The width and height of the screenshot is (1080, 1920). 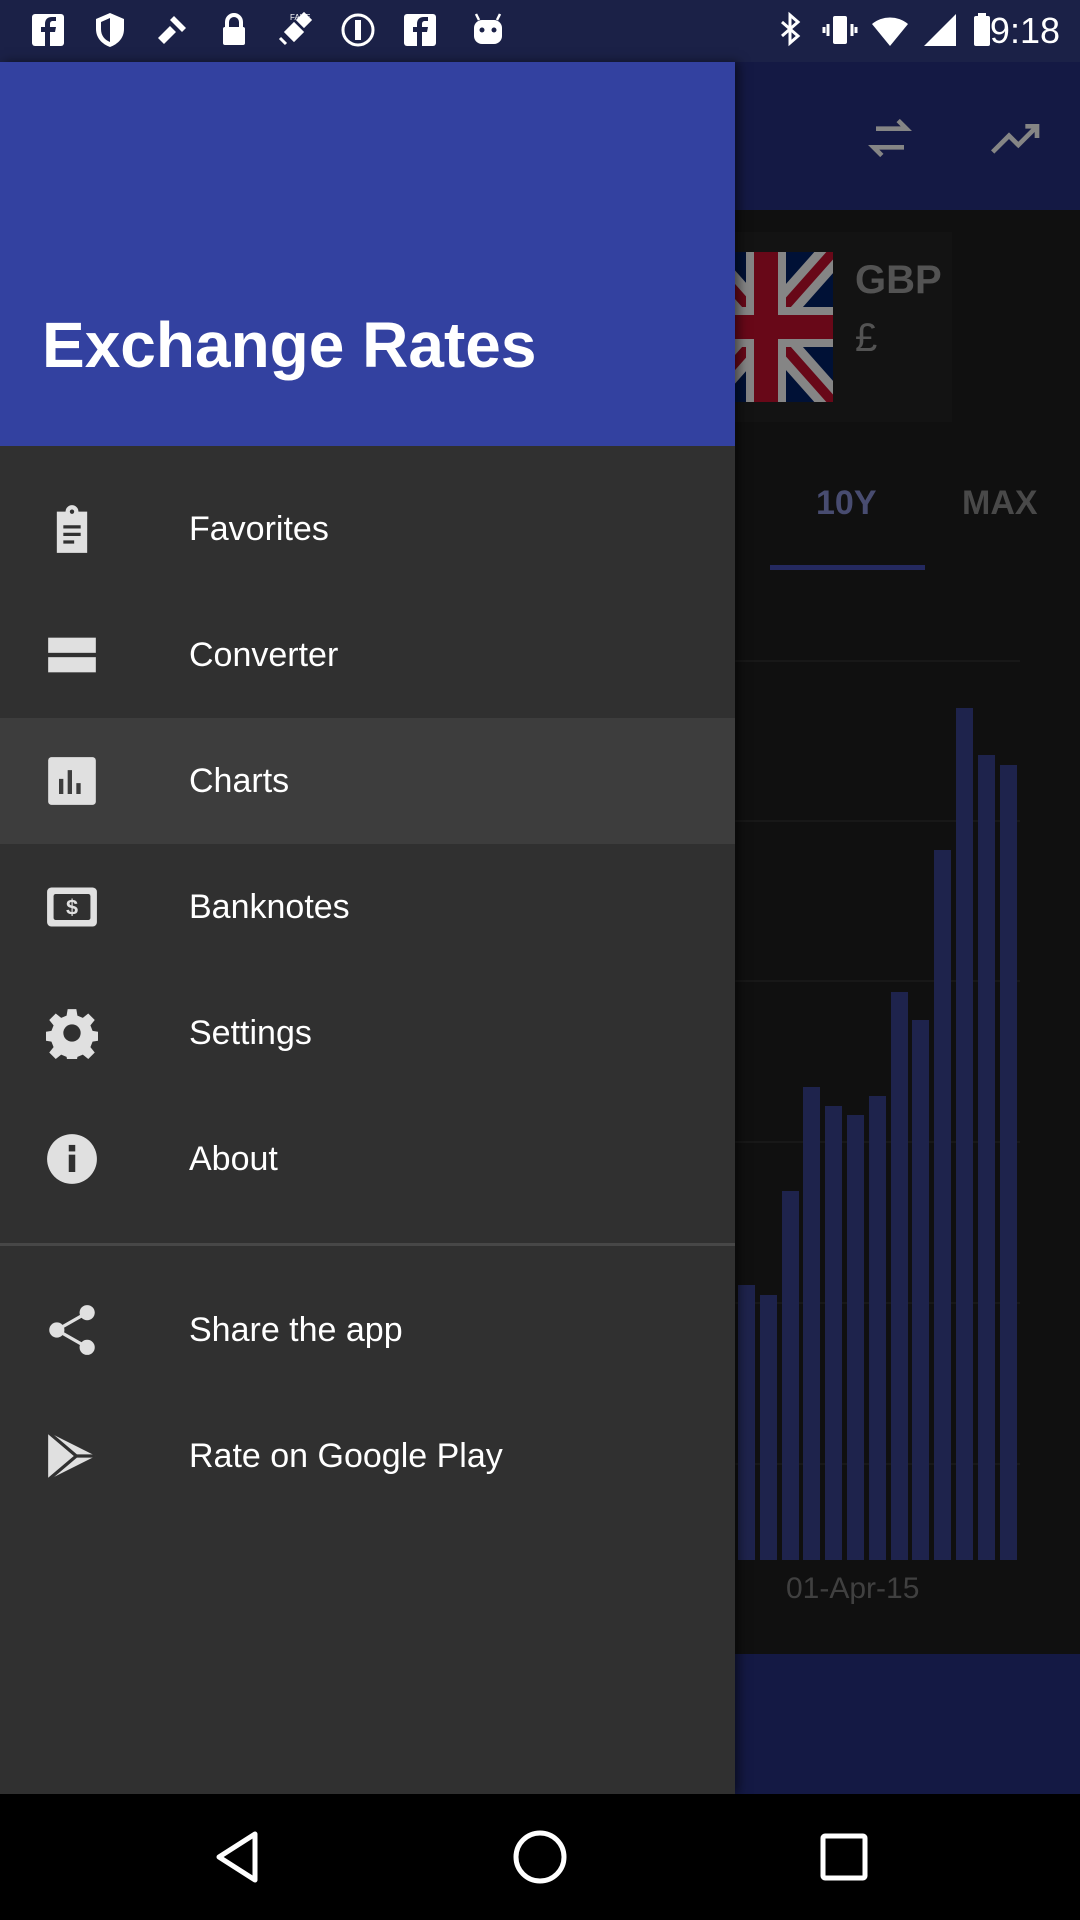 I want to click on banknote-icon: $, so click(x=72, y=907).